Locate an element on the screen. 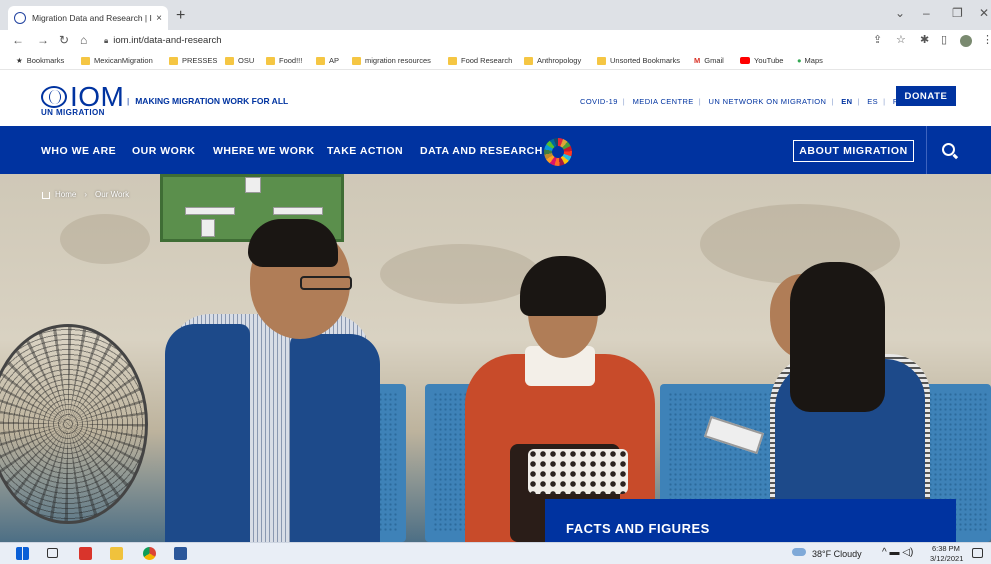 Image resolution: width=991 pixels, height=564 pixels. lang-en: EN is located at coordinates (846, 101).